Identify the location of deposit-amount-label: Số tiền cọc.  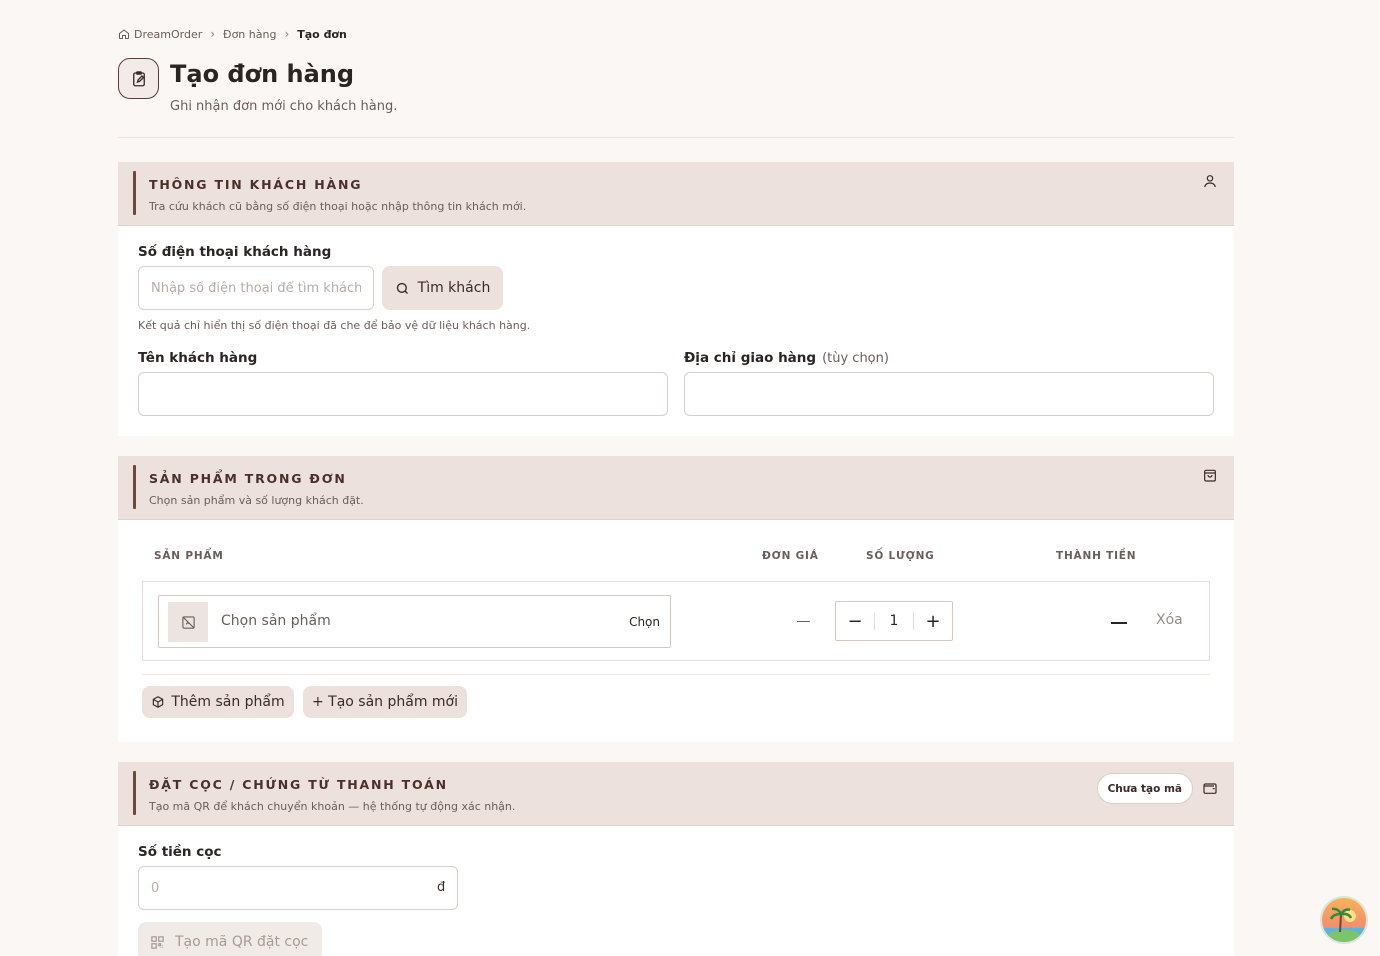
(180, 852).